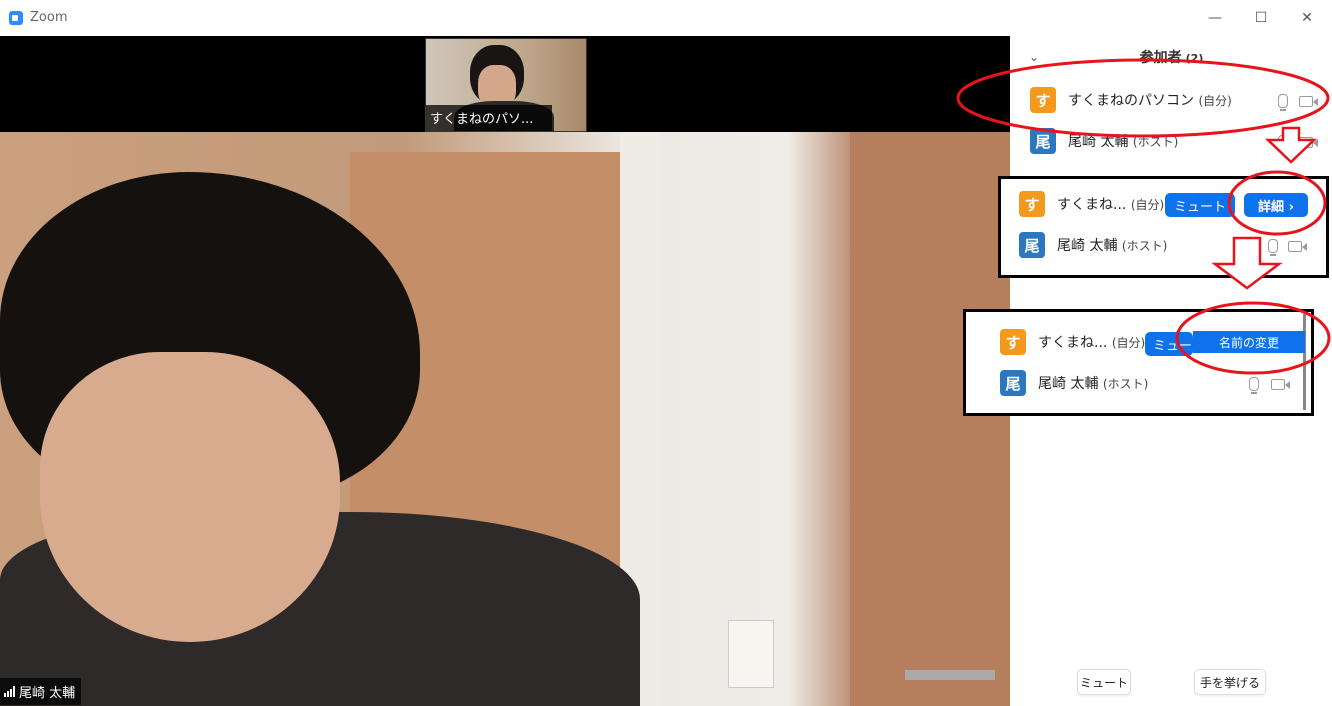 Image resolution: width=1332 pixels, height=706 pixels. I want to click on light-switch, so click(751, 654).